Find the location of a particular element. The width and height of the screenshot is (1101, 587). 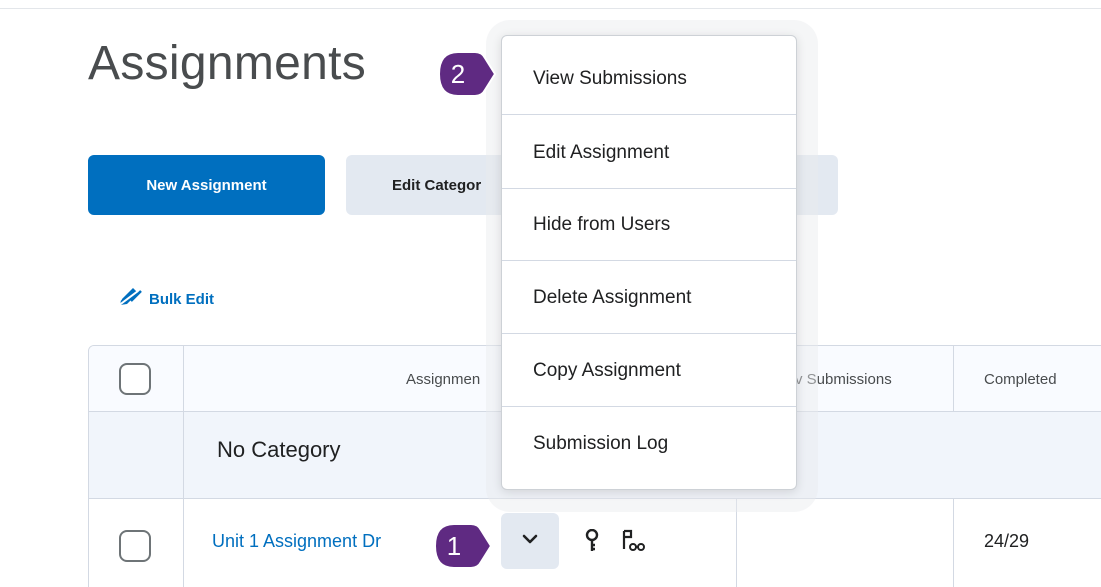

new-assignment-button: New Assignment is located at coordinates (206, 185).